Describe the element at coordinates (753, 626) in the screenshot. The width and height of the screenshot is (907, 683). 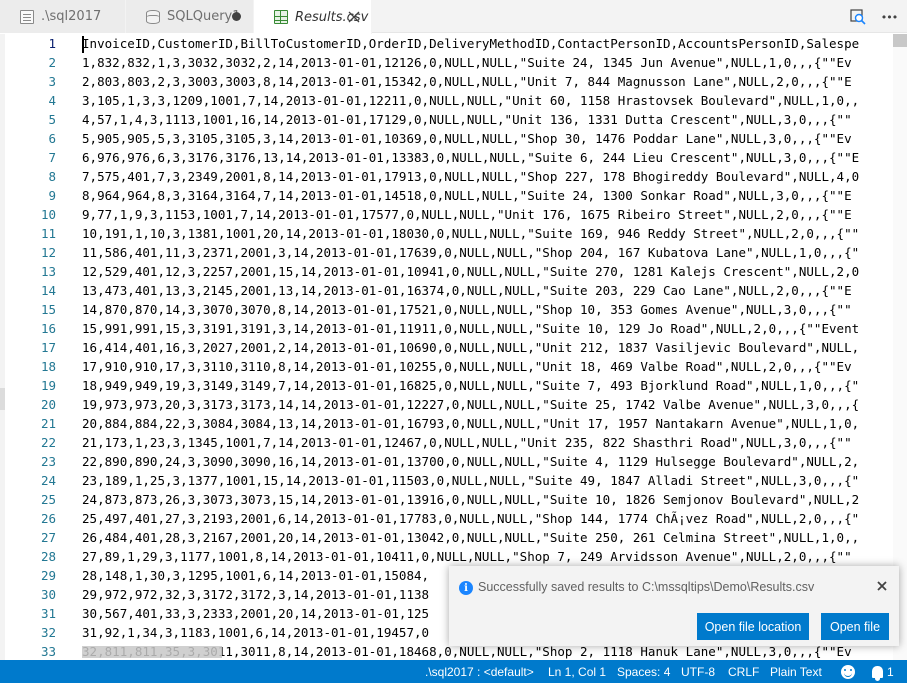
I see `open-file-location-button: Open file location` at that location.